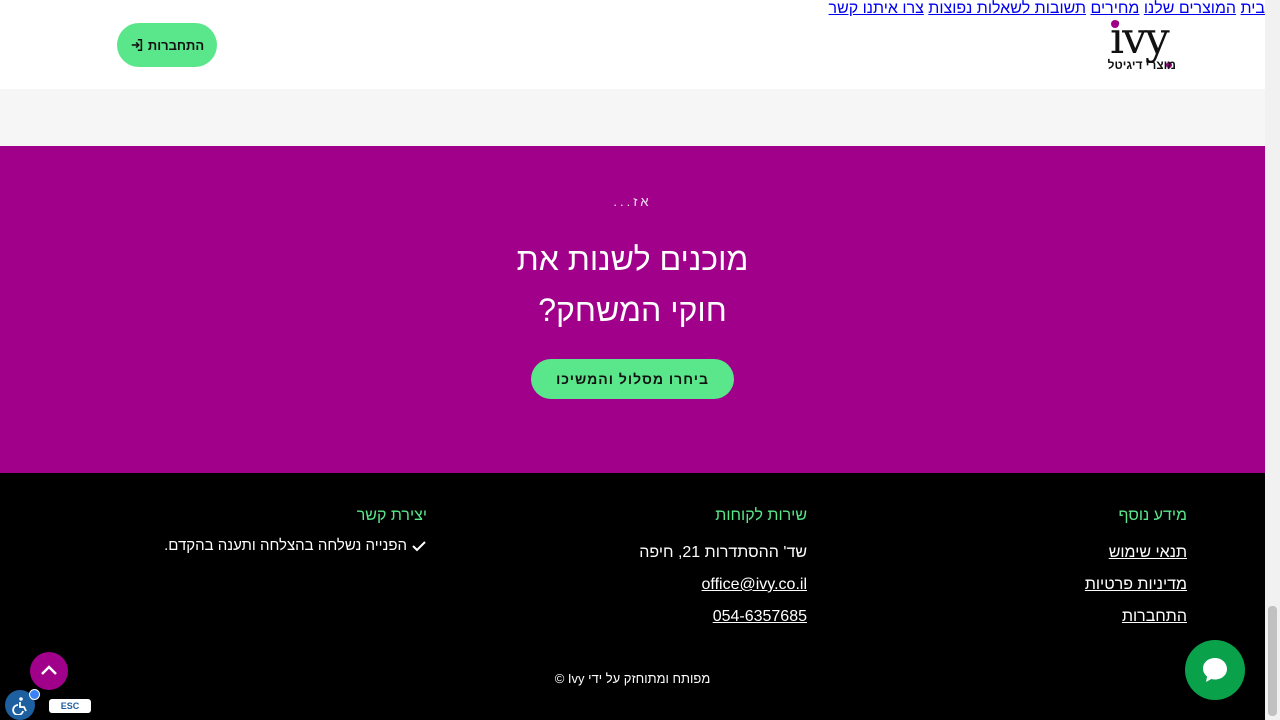  What do you see at coordinates (391, 515) in the screenshot?
I see `footer-contact-heading: יצירת קשר` at bounding box center [391, 515].